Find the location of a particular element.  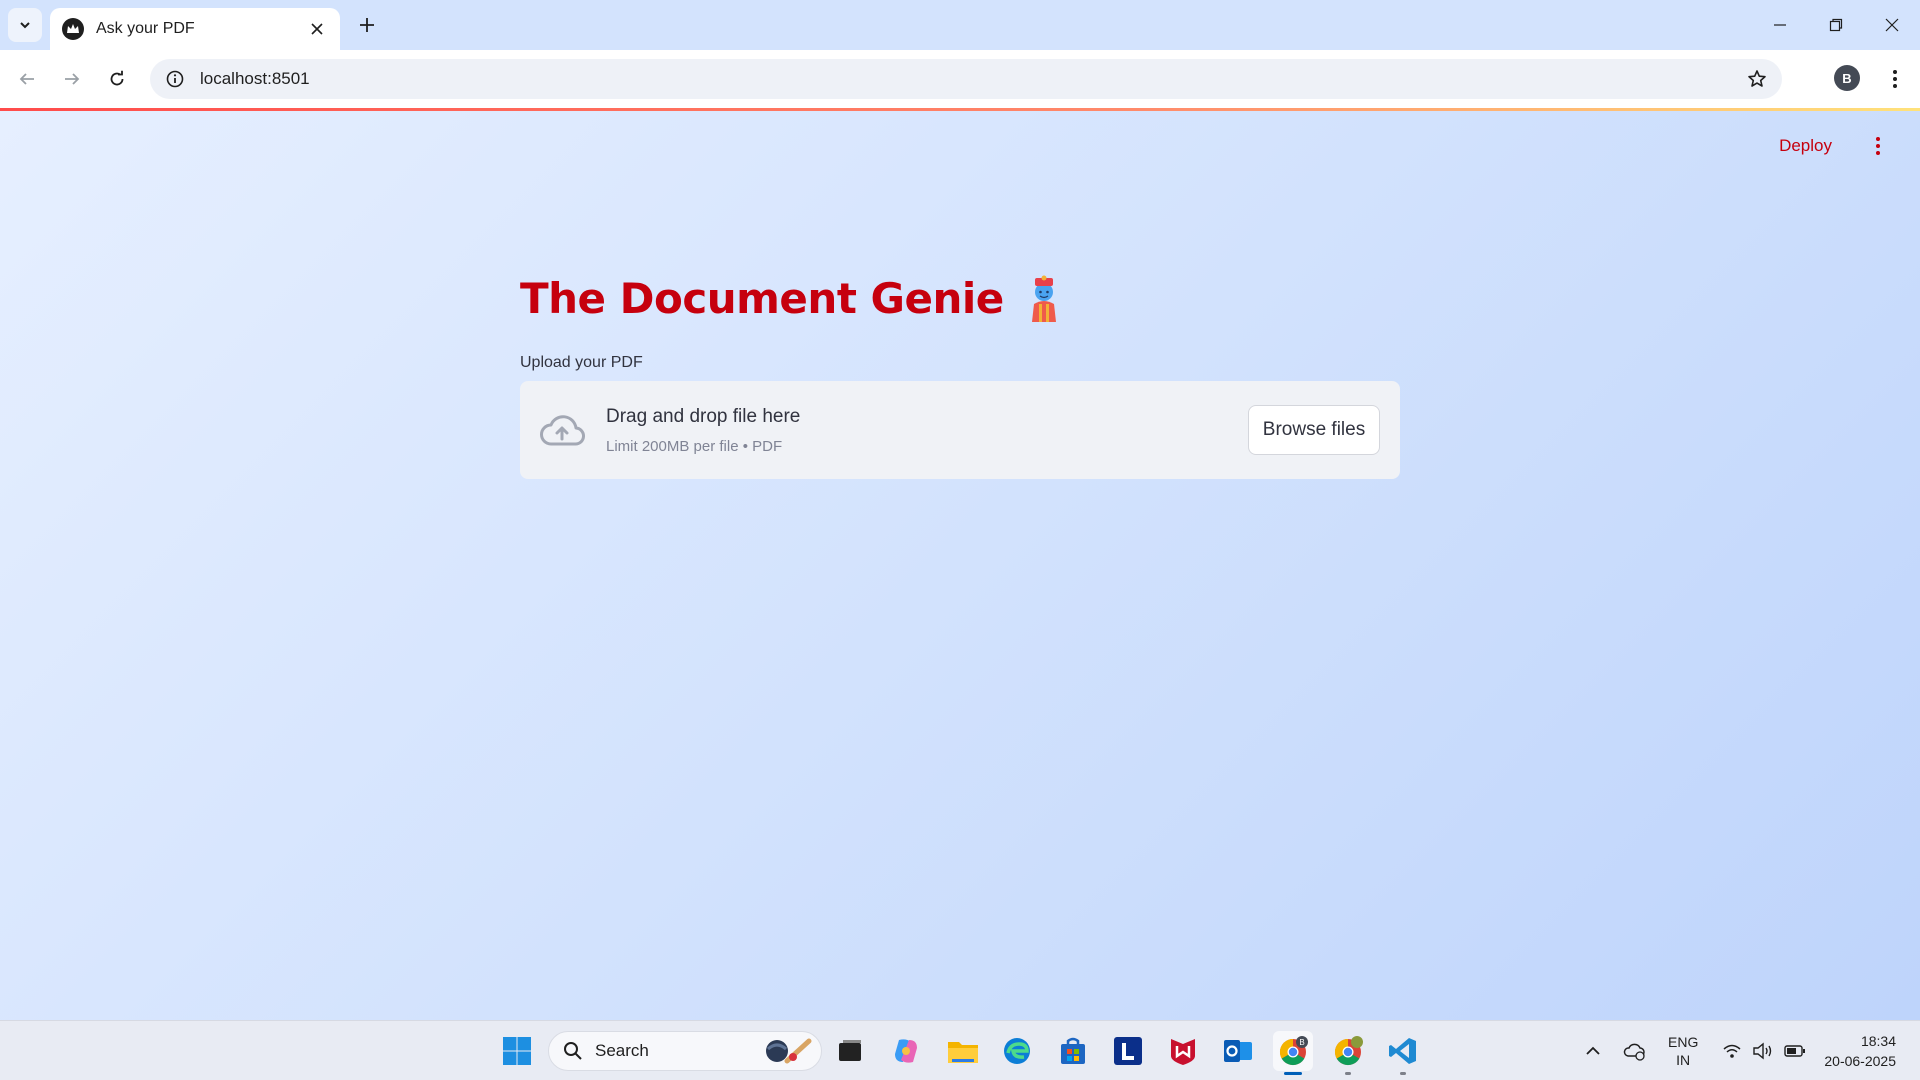

onedrive-sync-icon is located at coordinates (1634, 1052).